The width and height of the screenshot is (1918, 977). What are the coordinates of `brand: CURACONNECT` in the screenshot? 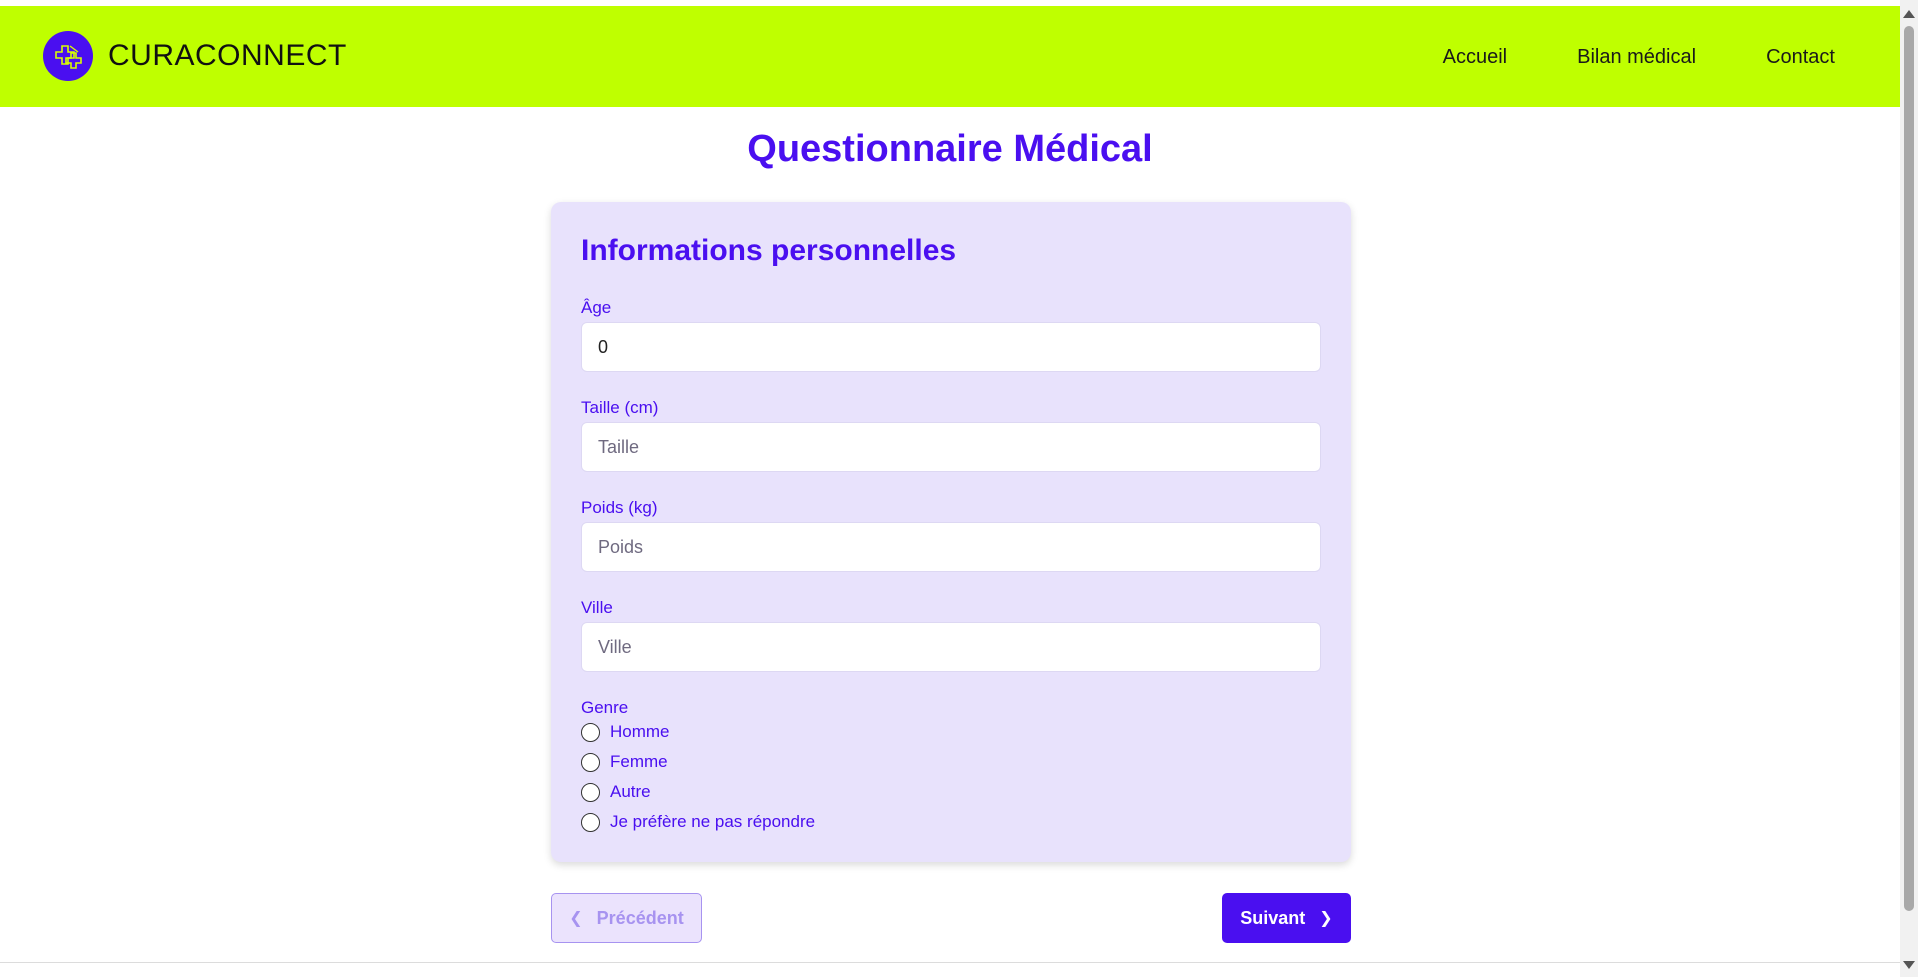 It's located at (195, 56).